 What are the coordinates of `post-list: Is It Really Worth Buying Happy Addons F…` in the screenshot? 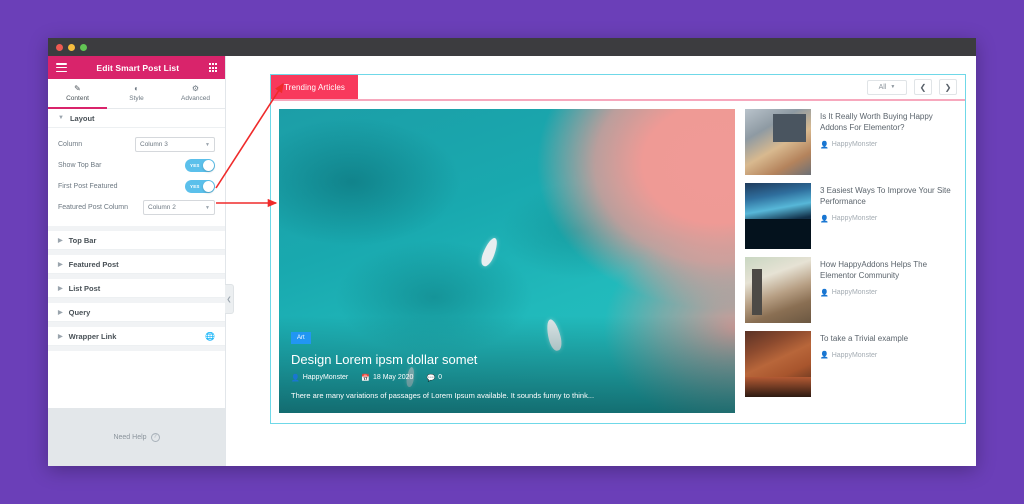 It's located at (851, 261).